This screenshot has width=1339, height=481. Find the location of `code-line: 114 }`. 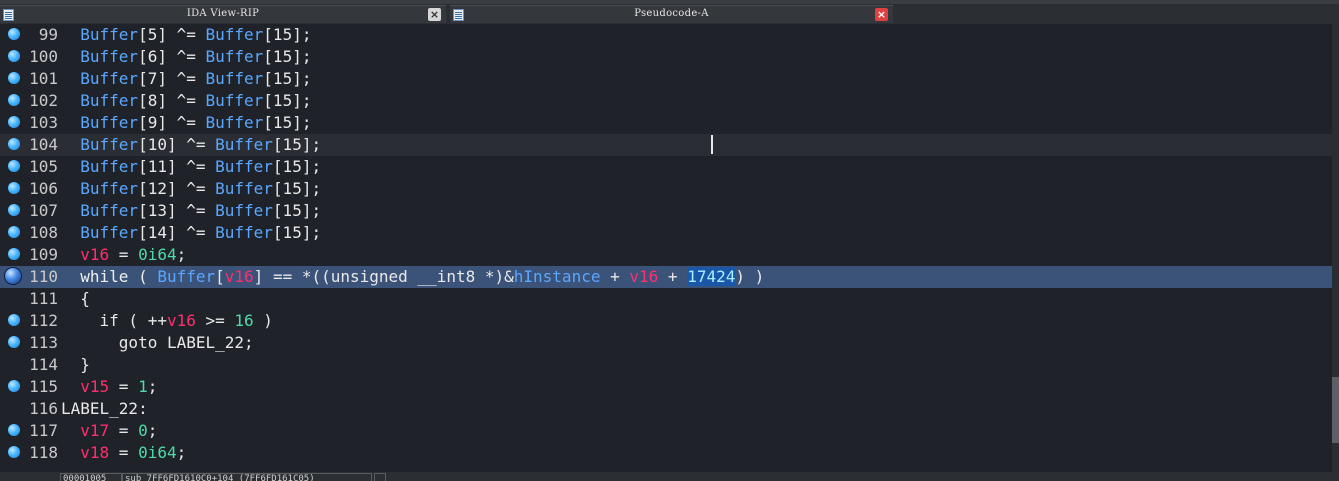

code-line: 114 } is located at coordinates (666, 365).